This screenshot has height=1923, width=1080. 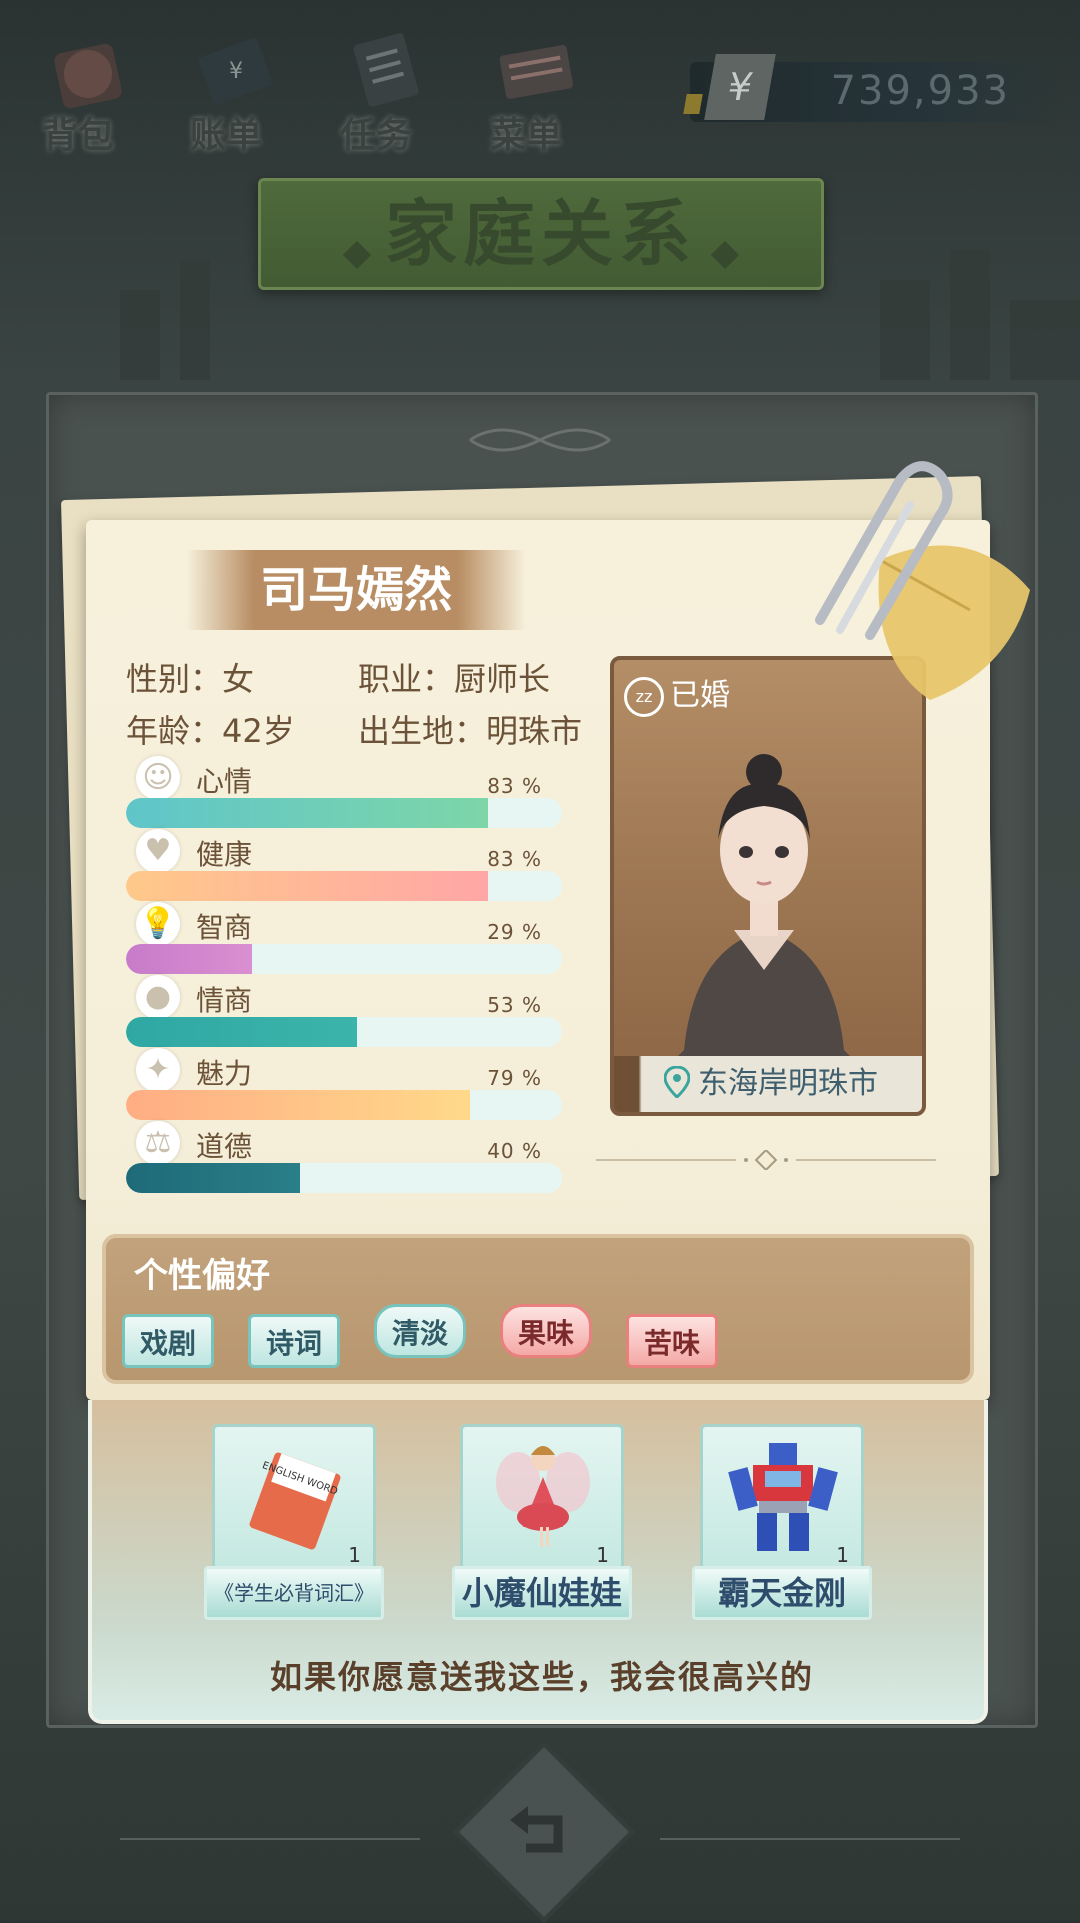 I want to click on robot-toy-icon, so click(x=783, y=1497).